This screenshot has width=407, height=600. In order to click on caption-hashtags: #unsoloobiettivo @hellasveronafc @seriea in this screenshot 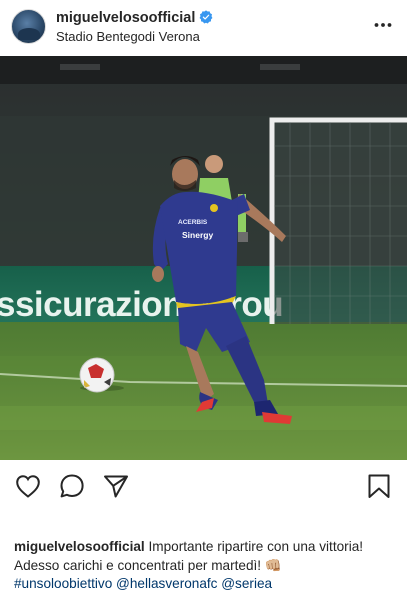, I will do `click(143, 583)`.